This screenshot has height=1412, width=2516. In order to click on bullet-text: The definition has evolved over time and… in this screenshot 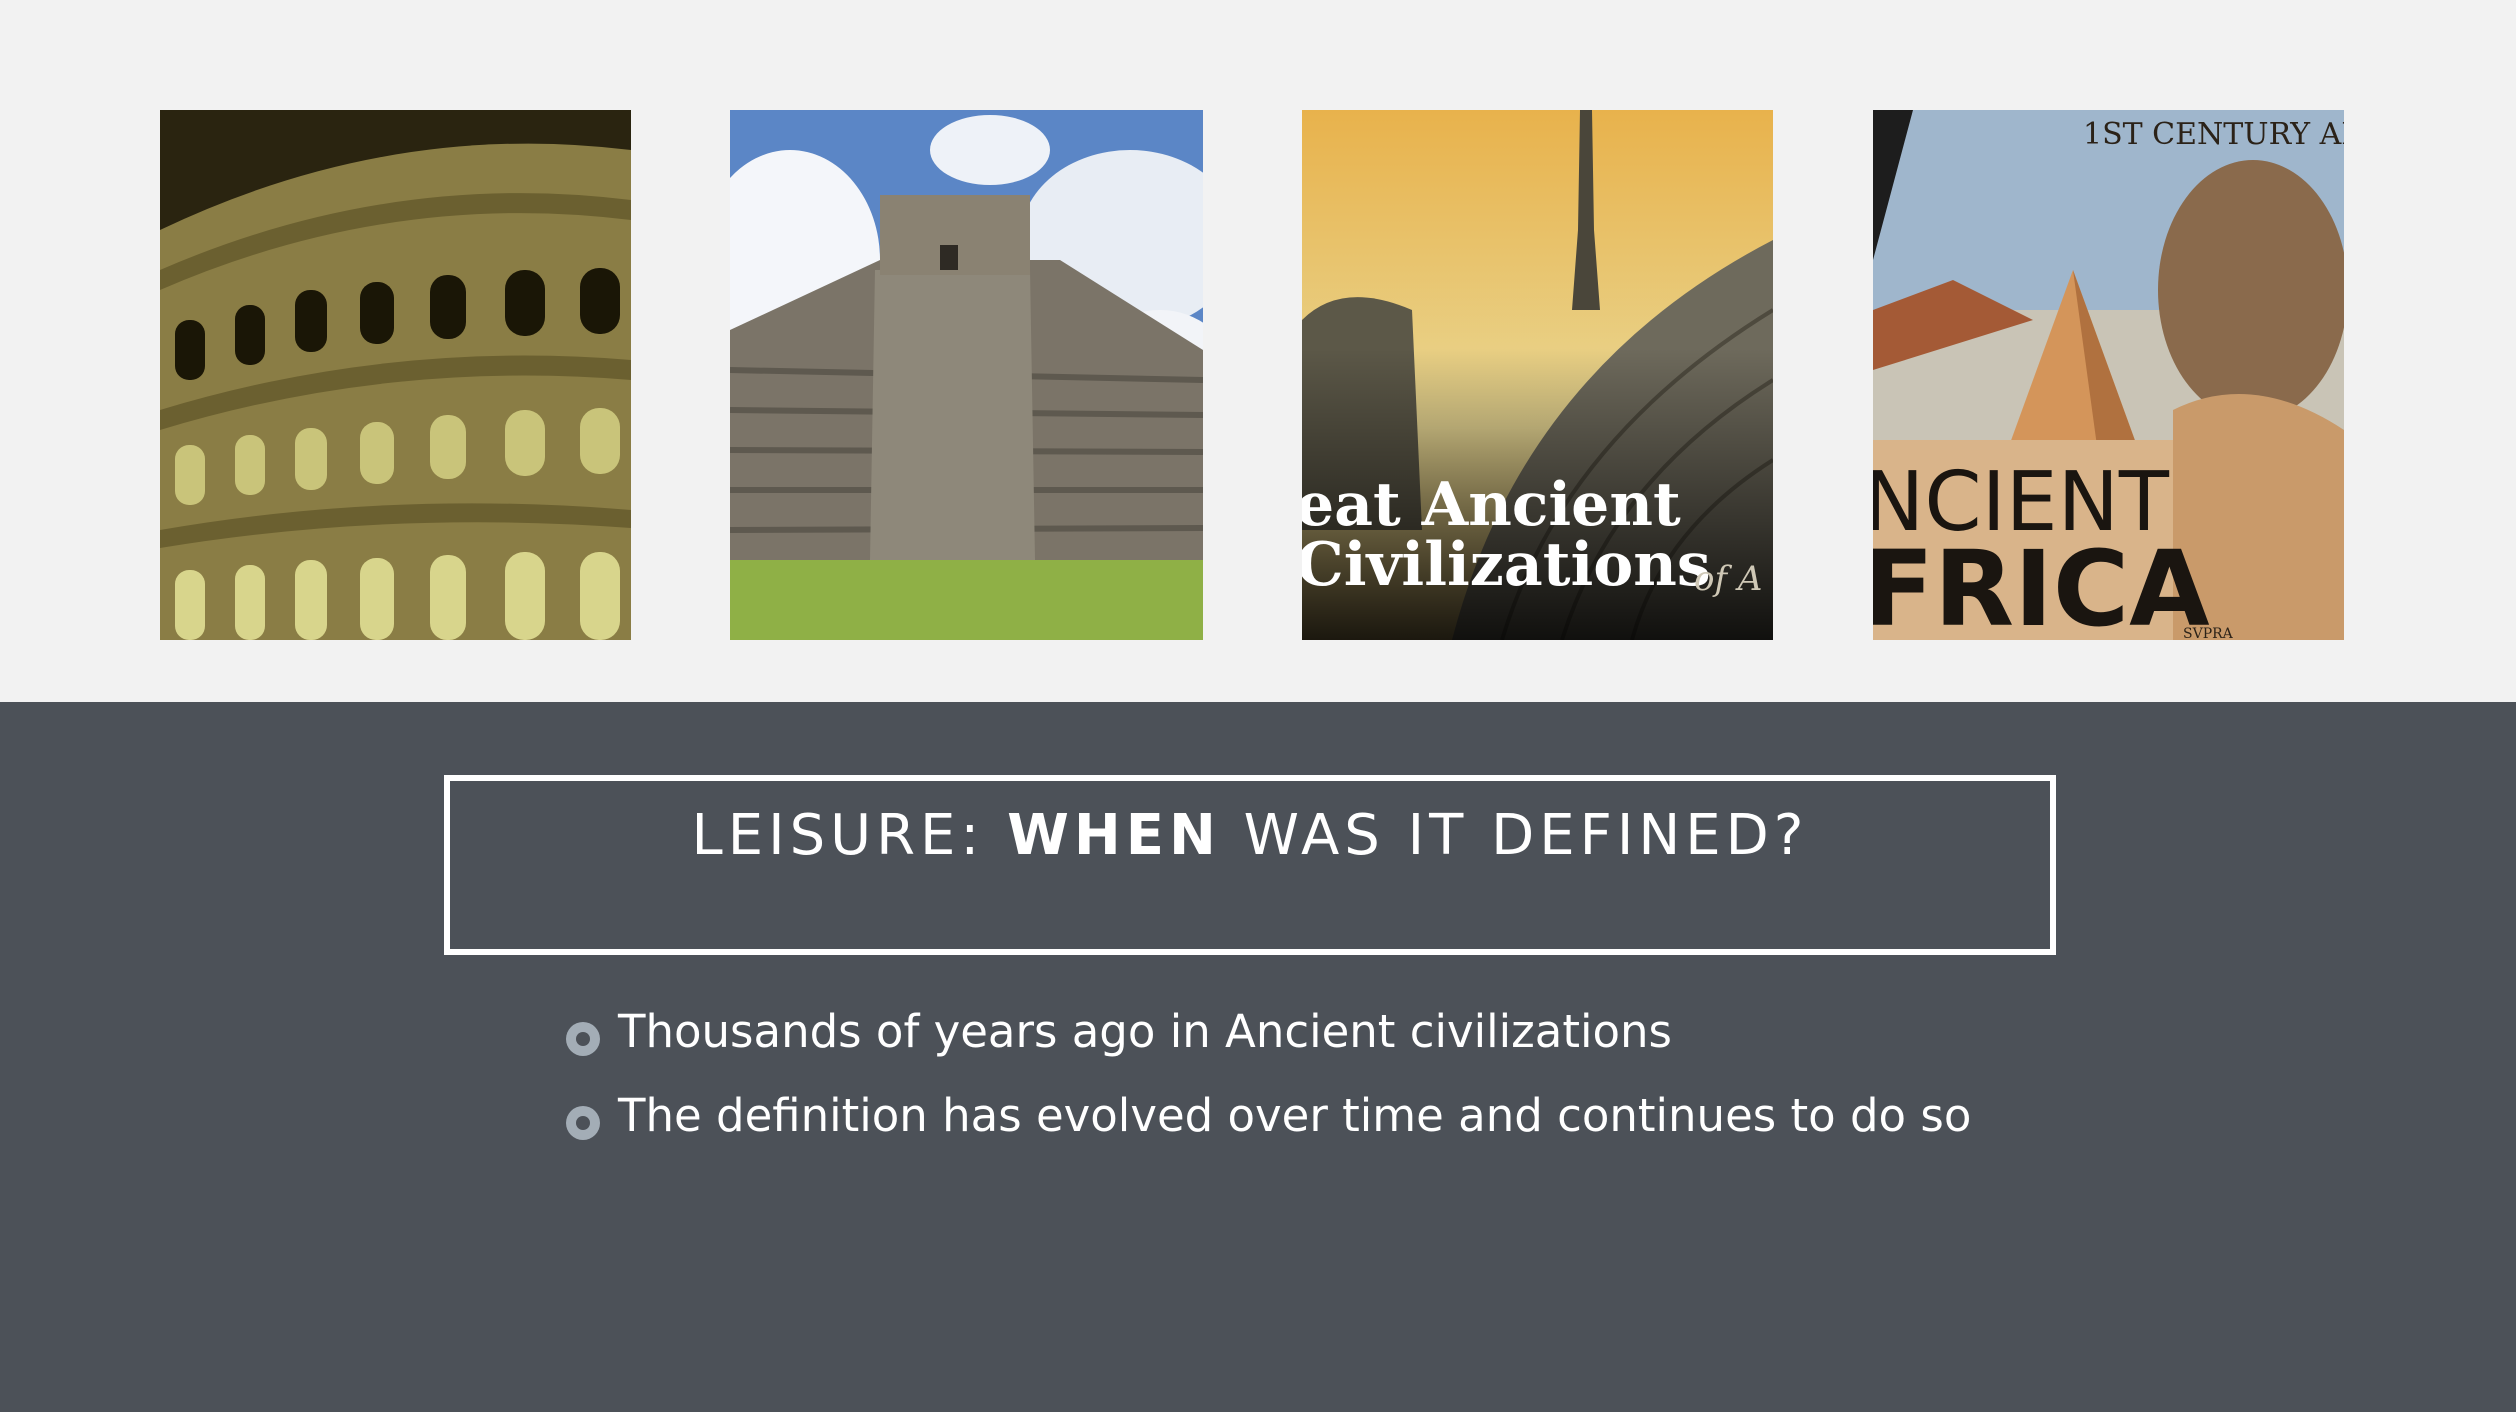, I will do `click(1295, 1115)`.